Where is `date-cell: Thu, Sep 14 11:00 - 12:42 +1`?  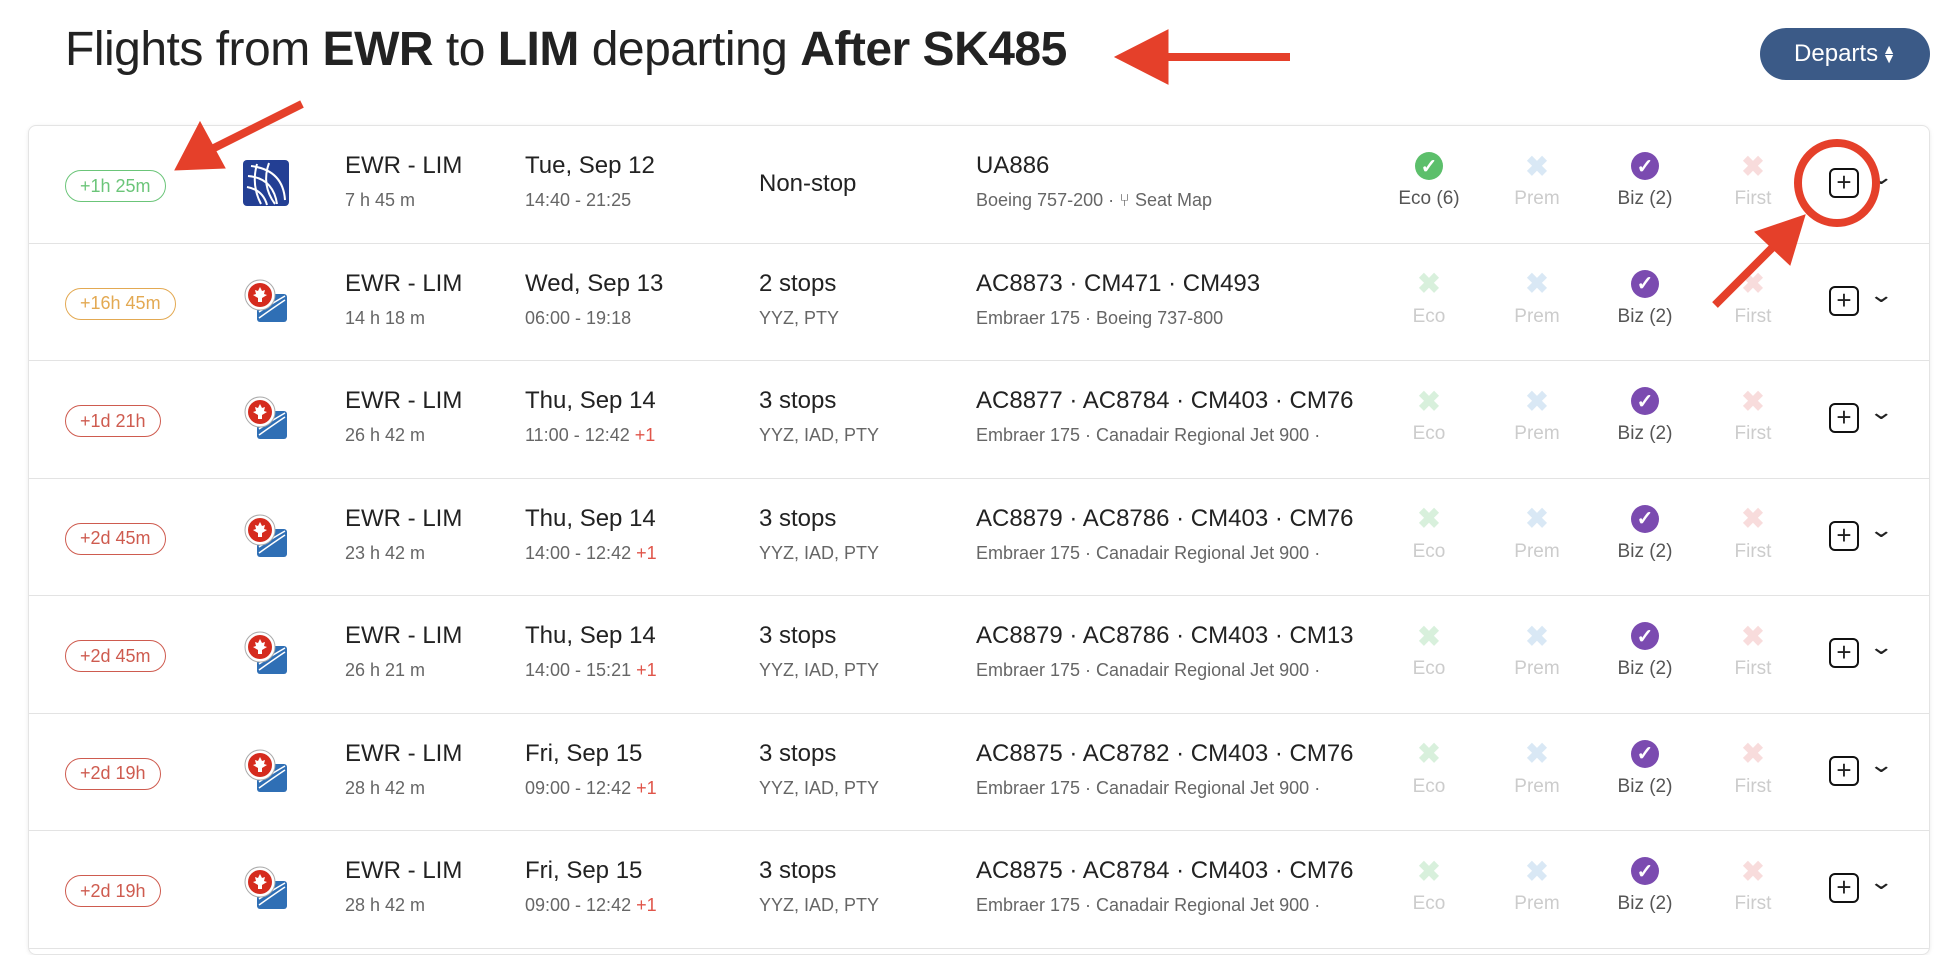 date-cell: Thu, Sep 14 11:00 - 12:42 +1 is located at coordinates (590, 416).